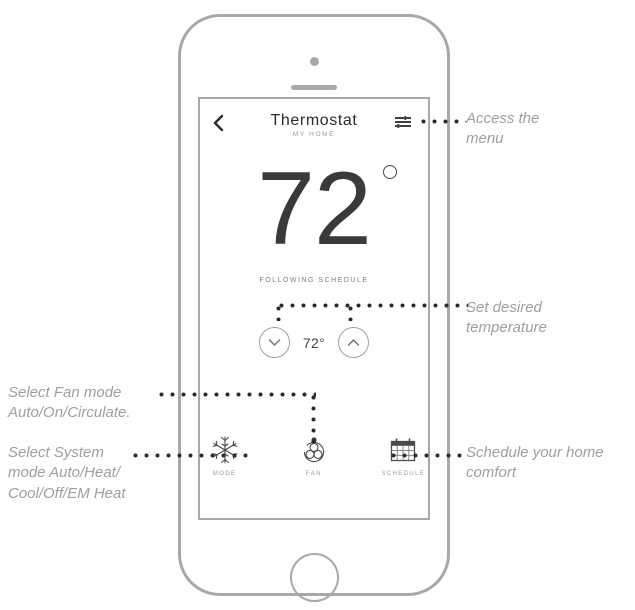  Describe the element at coordinates (314, 474) in the screenshot. I see `nav-label-fan: FAN` at that location.